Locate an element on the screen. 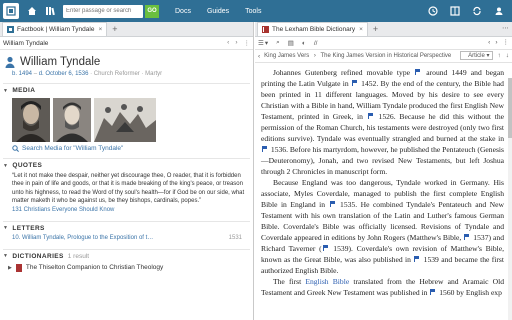 The height and width of the screenshot is (320, 512). born-link: b. 1494 is located at coordinates (22, 74).